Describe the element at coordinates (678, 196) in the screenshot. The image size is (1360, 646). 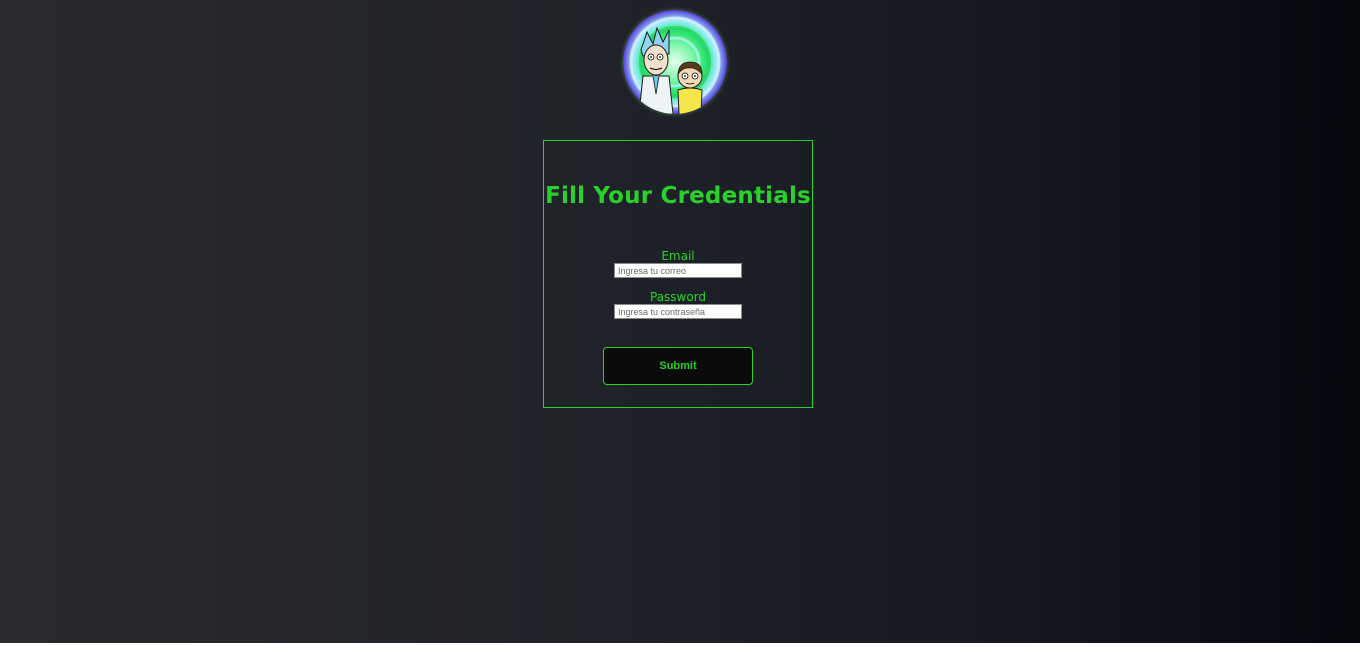
I see `form-title: Fill Your Credentials` at that location.